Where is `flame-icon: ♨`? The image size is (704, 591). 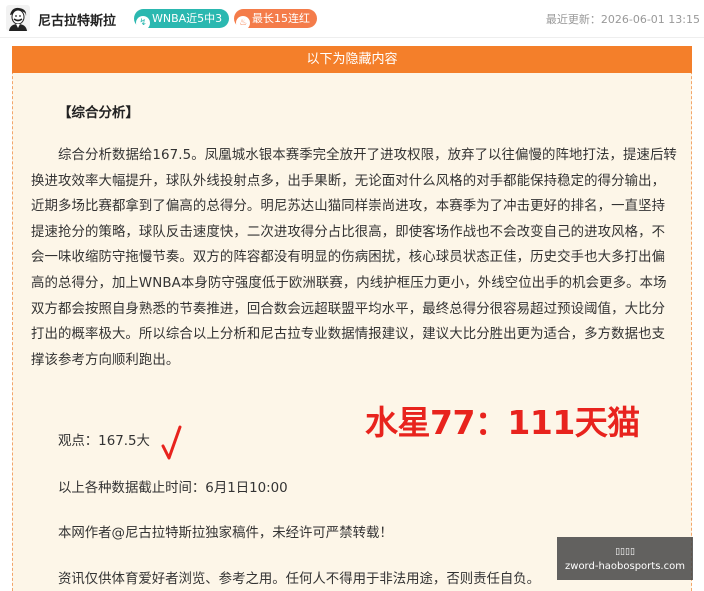 flame-icon: ♨ is located at coordinates (243, 23).